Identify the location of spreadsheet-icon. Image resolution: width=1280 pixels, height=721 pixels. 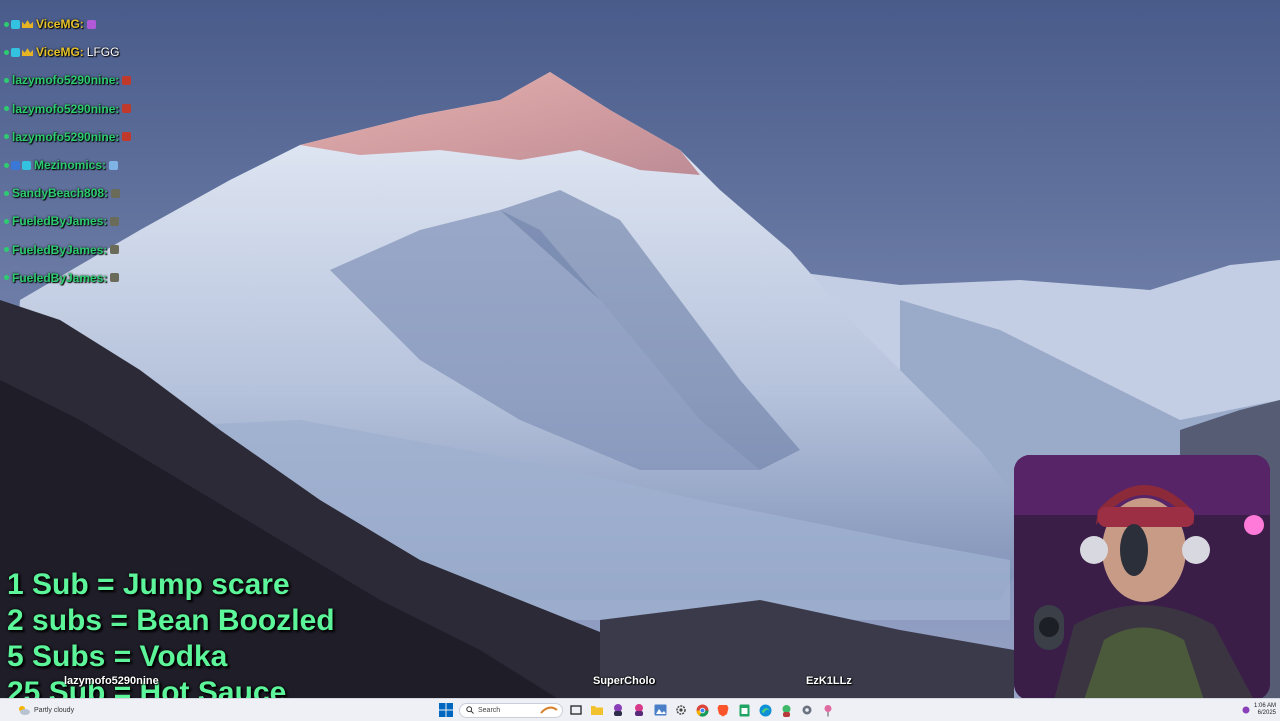
(744, 710).